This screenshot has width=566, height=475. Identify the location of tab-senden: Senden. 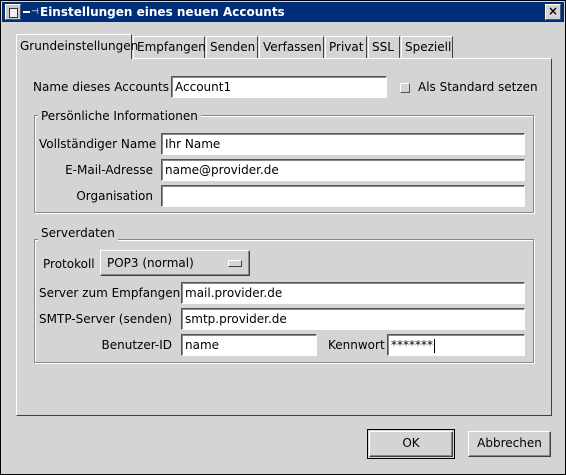
(232, 47).